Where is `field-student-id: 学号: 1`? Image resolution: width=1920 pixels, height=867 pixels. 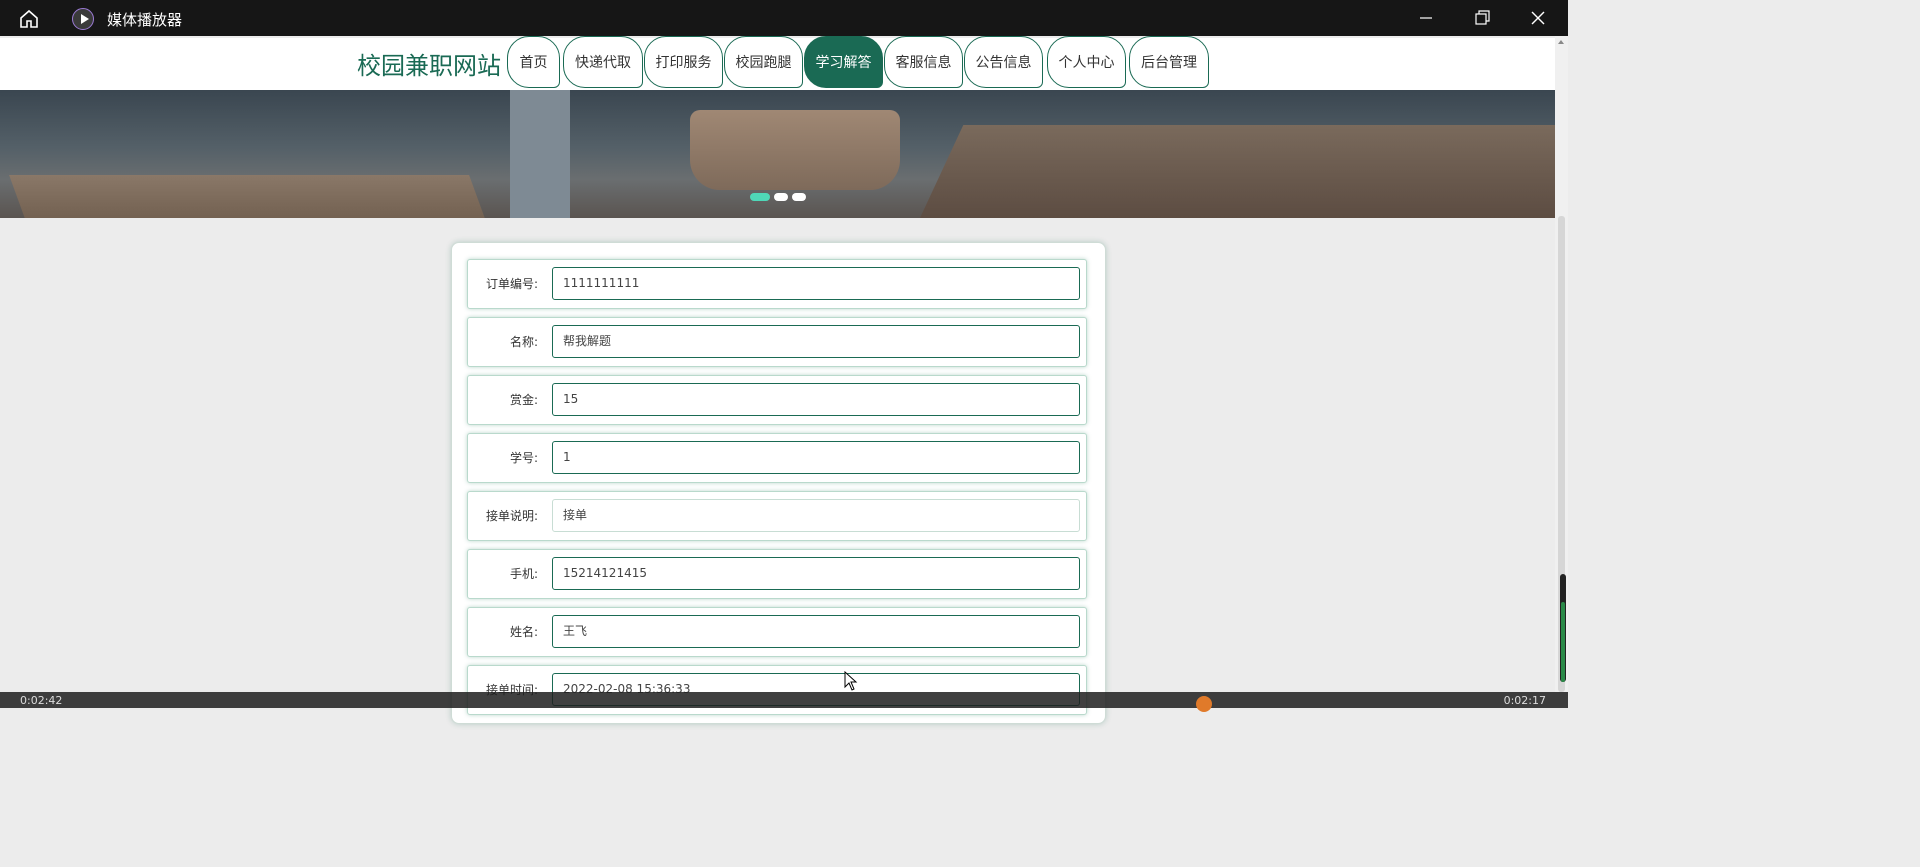
field-student-id: 学号: 1 is located at coordinates (777, 458).